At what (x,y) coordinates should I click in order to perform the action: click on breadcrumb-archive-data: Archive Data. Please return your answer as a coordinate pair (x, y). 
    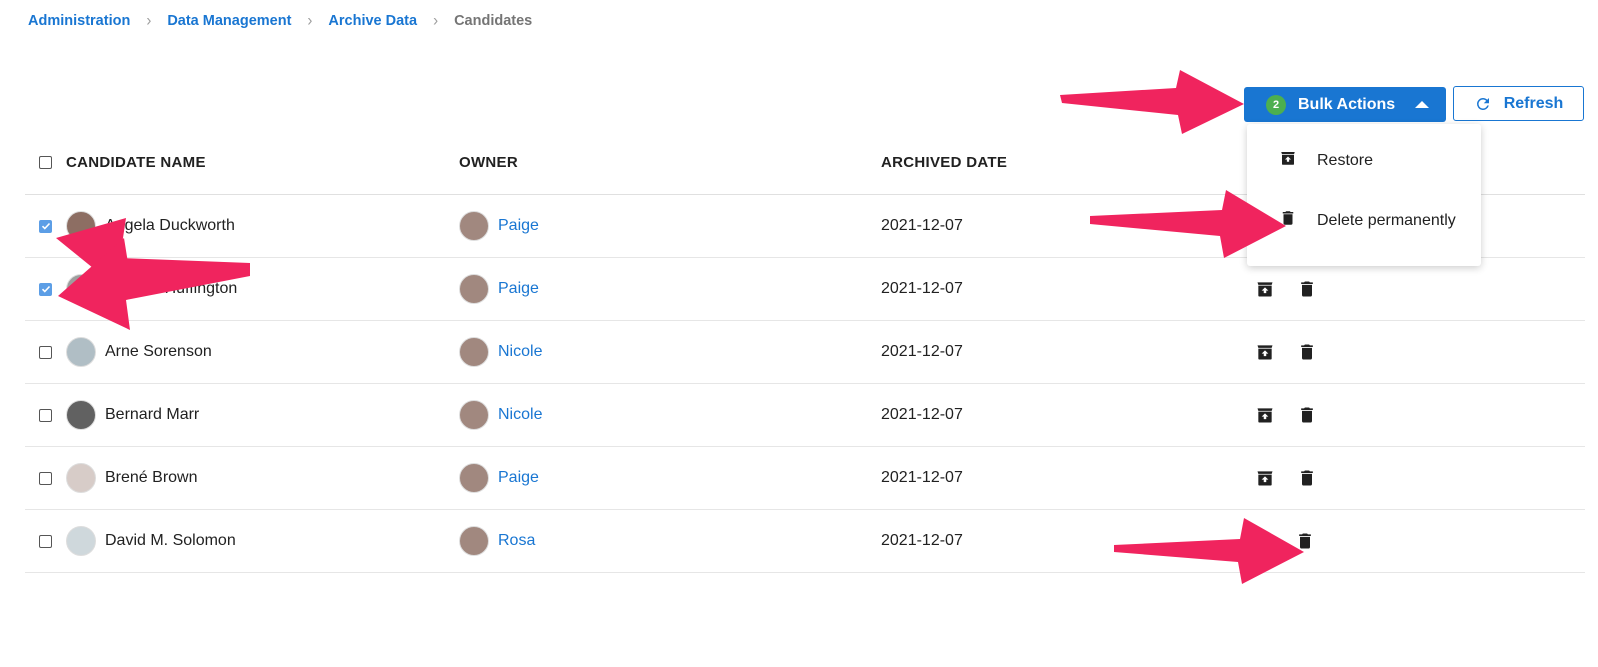
    Looking at the image, I should click on (372, 21).